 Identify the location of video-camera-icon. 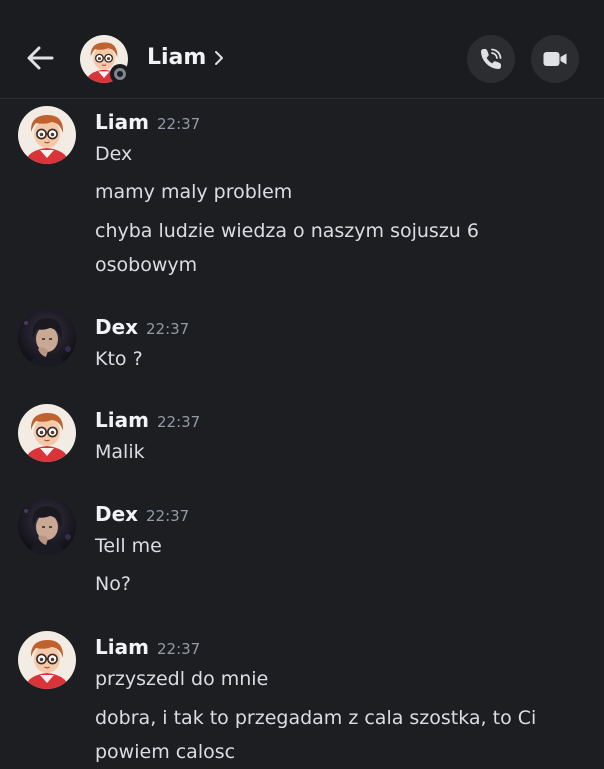
(555, 59).